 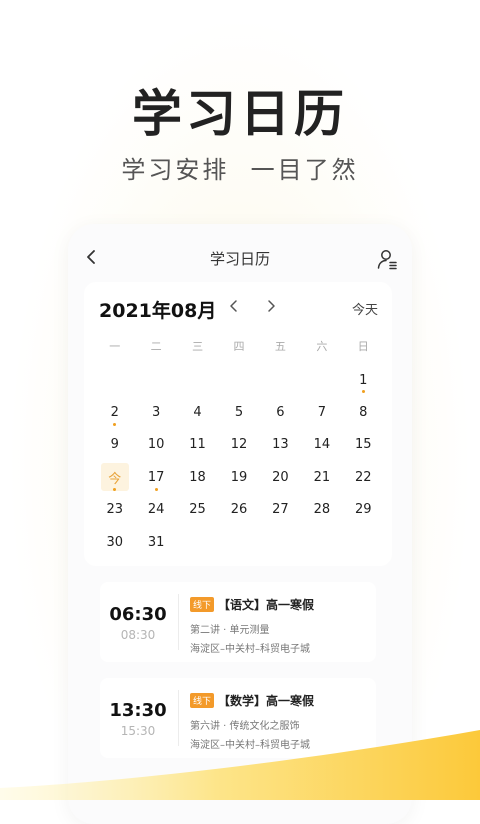 What do you see at coordinates (234, 306) in the screenshot?
I see `prev-month-icon` at bounding box center [234, 306].